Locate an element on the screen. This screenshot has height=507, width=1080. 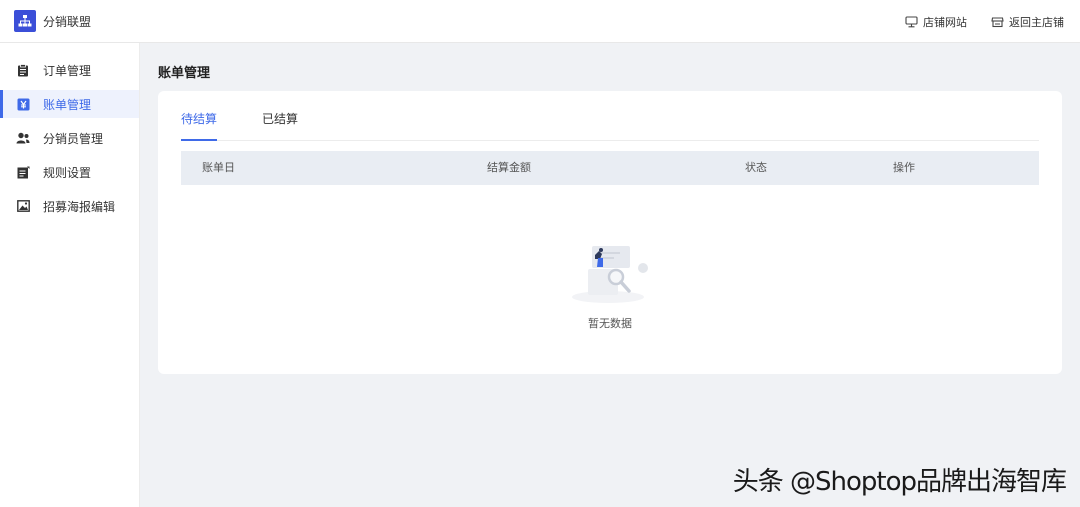
back-to-store-link: 返回主店铺 is located at coordinates (1027, 22).